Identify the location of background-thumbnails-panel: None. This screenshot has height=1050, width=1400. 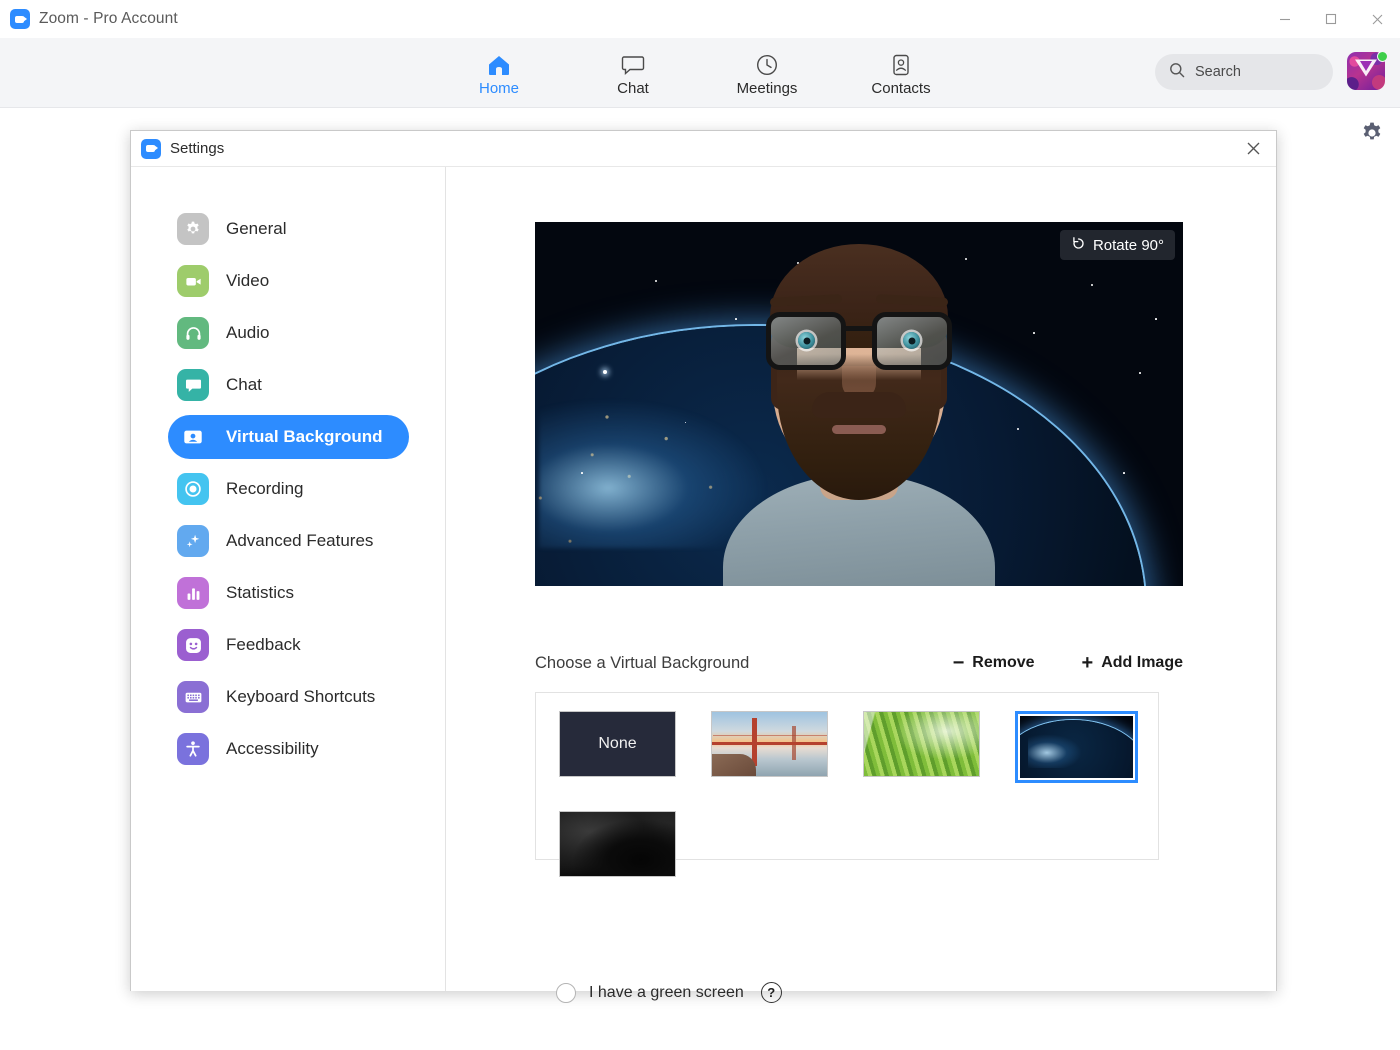
(847, 784).